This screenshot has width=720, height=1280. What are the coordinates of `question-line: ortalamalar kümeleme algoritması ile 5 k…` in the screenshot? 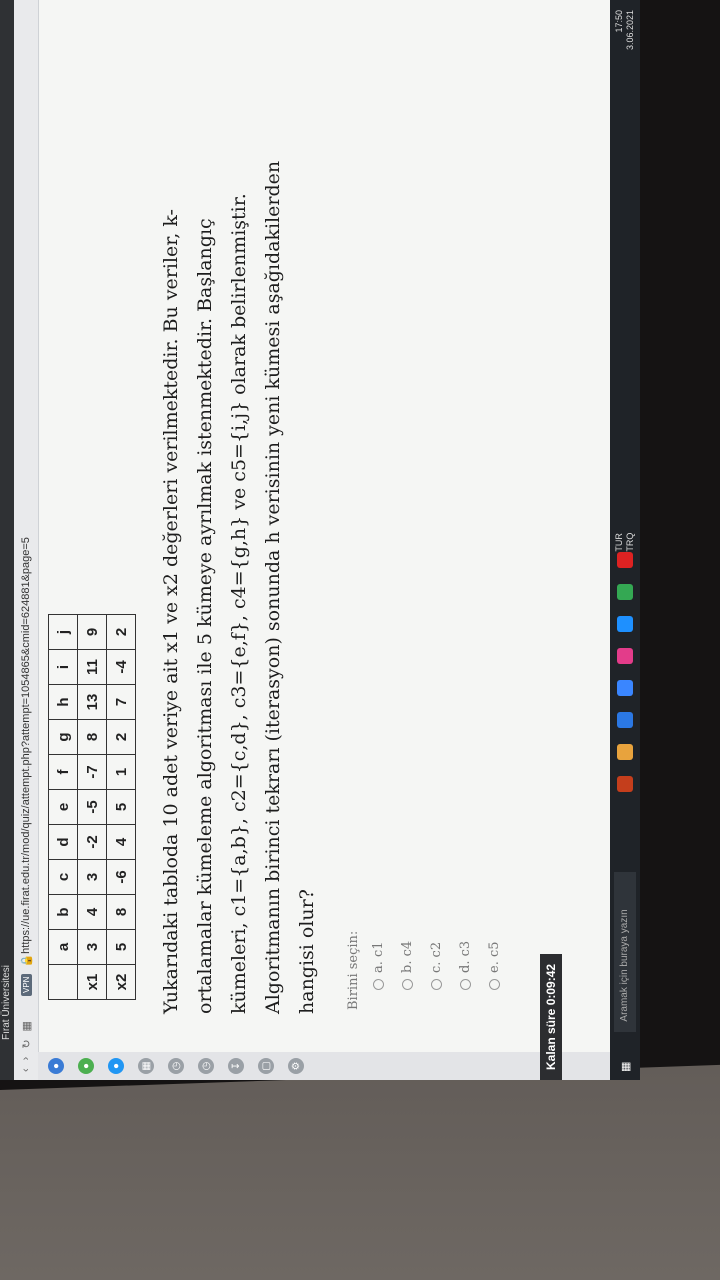 It's located at (205, 616).